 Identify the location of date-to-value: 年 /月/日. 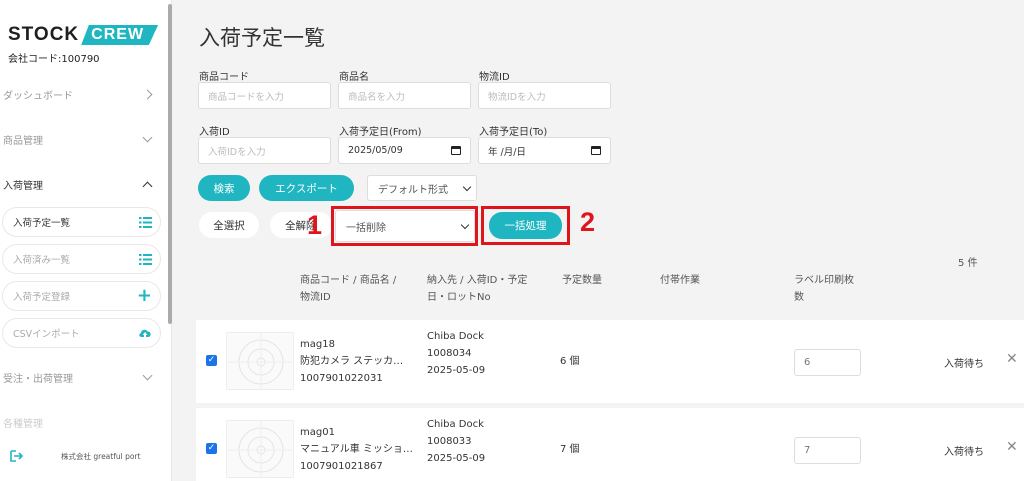
(507, 152).